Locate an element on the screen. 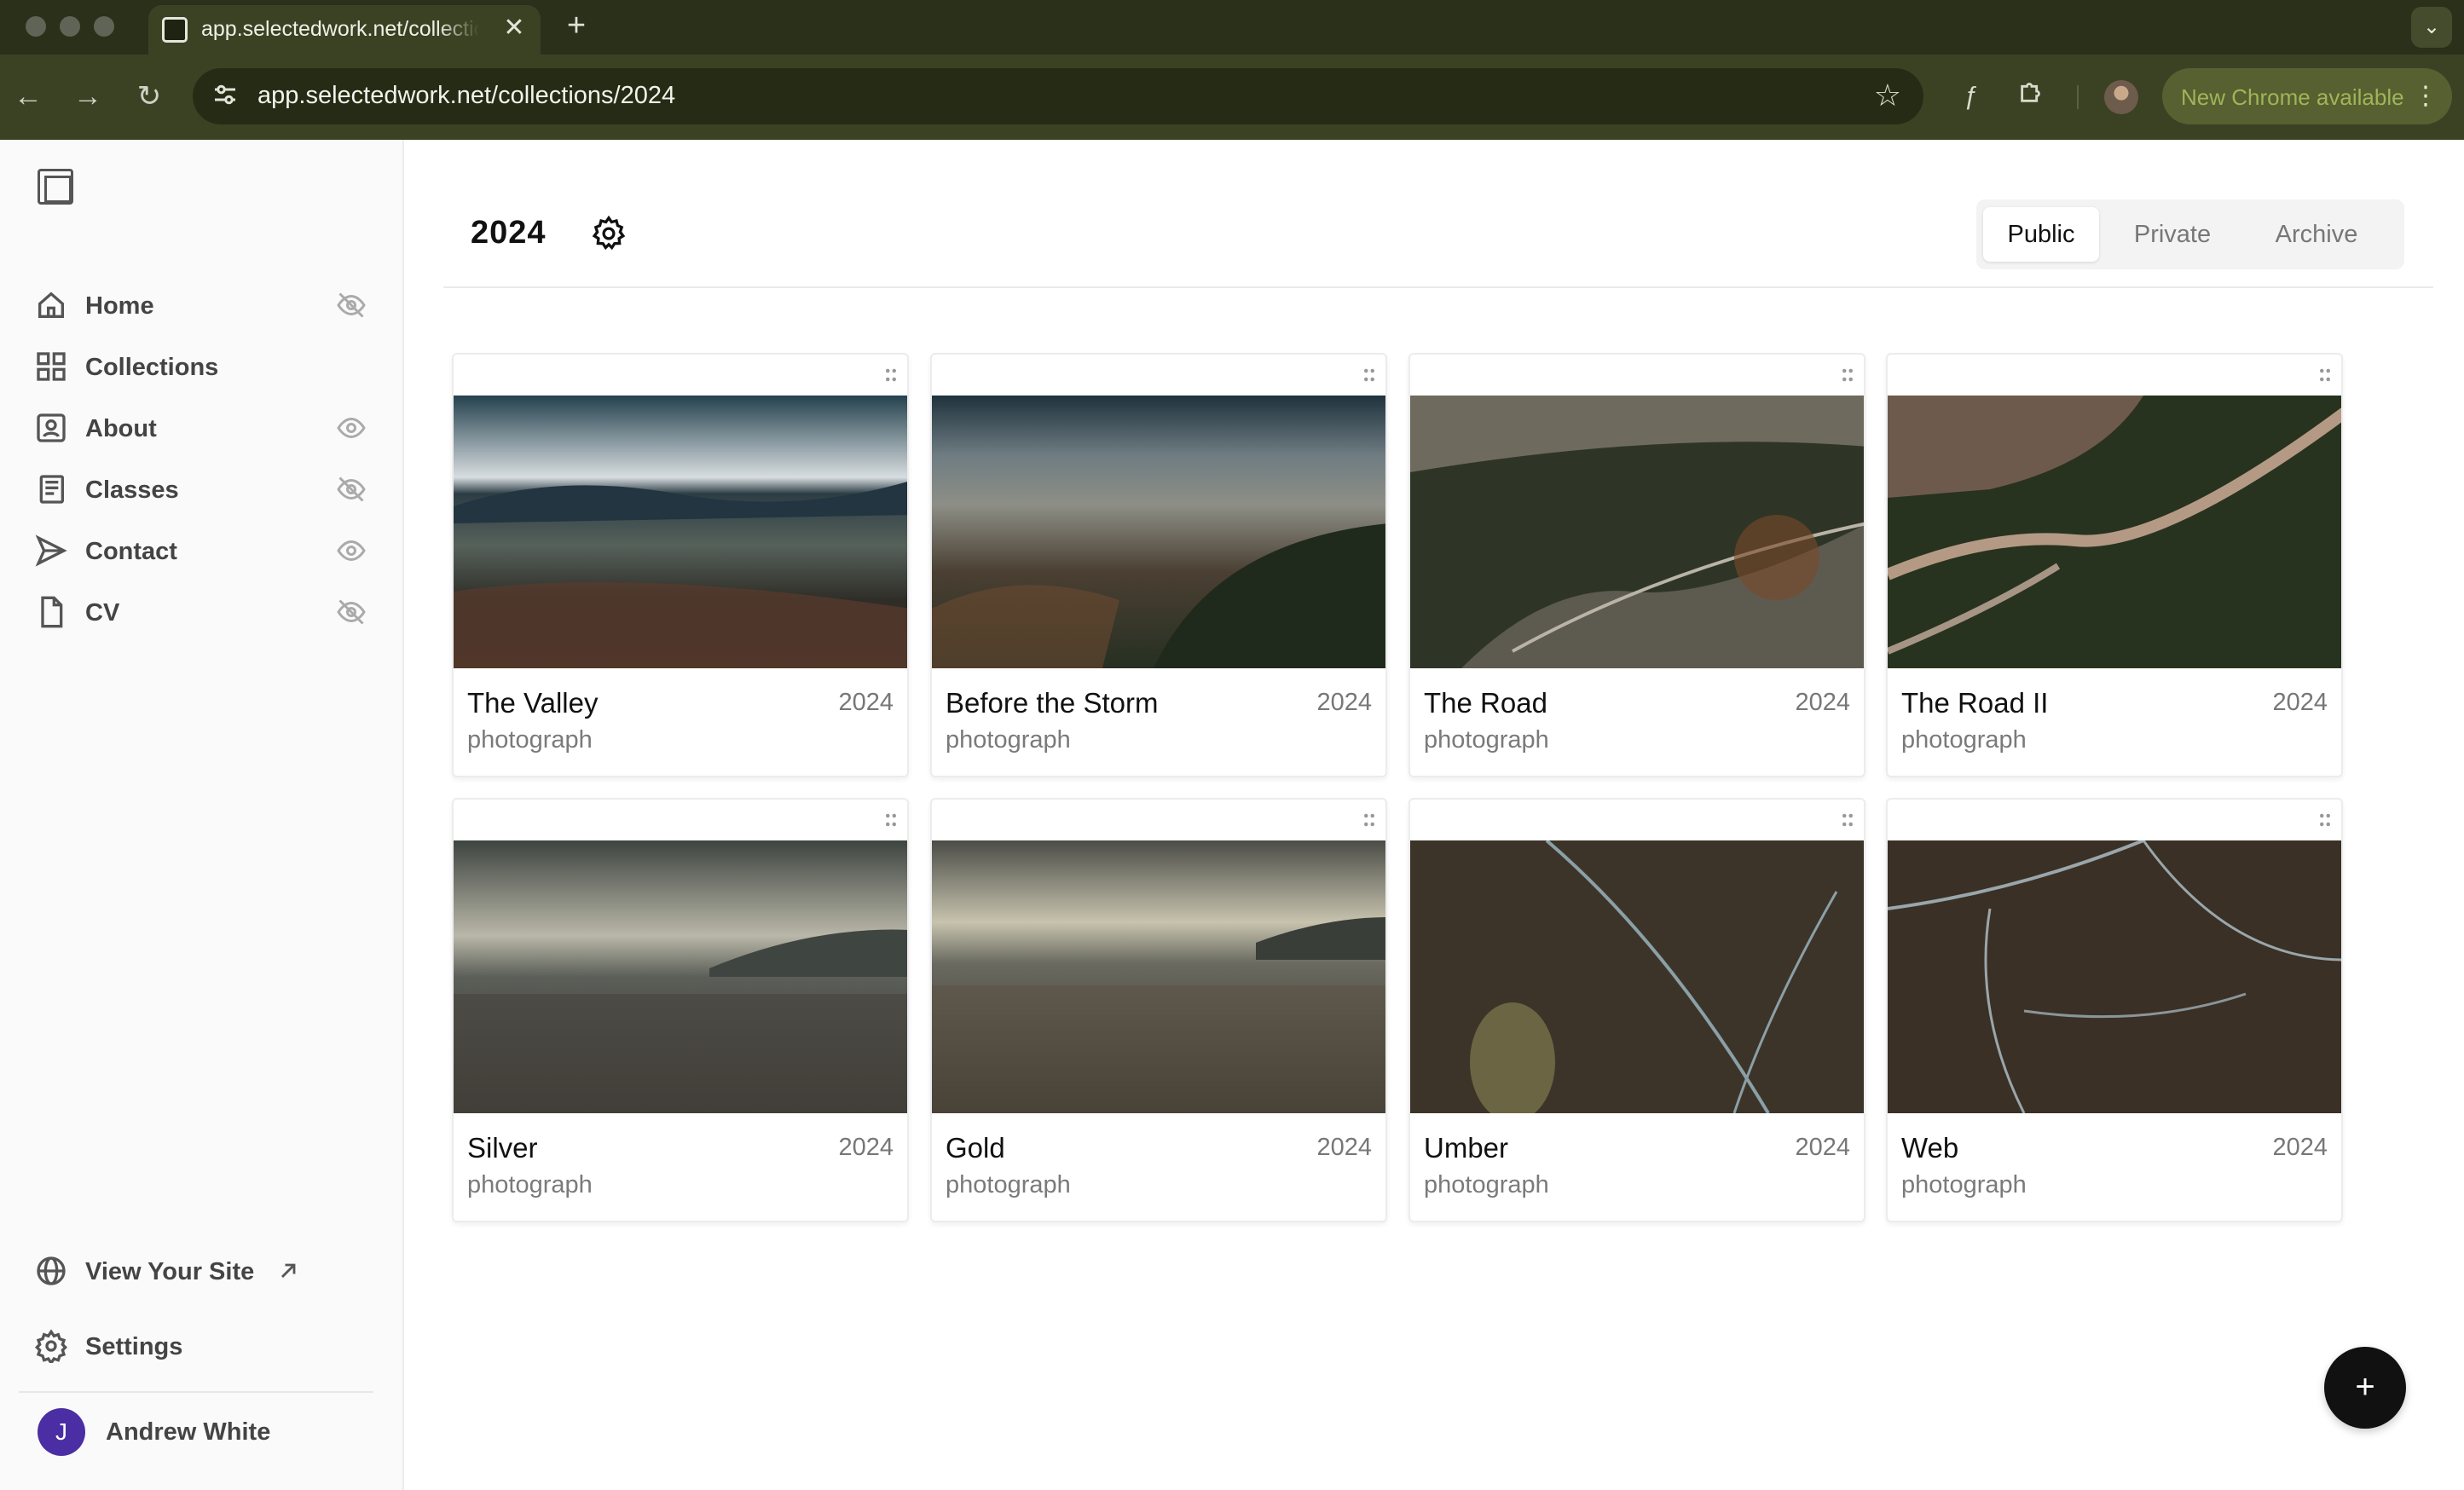 This screenshot has width=2464, height=1490. work-title: Web is located at coordinates (1930, 1148).